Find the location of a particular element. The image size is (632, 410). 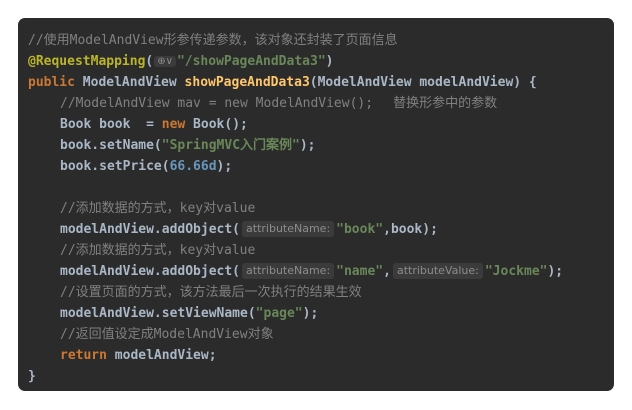

method-name: showPageAndData3 is located at coordinates (247, 82).